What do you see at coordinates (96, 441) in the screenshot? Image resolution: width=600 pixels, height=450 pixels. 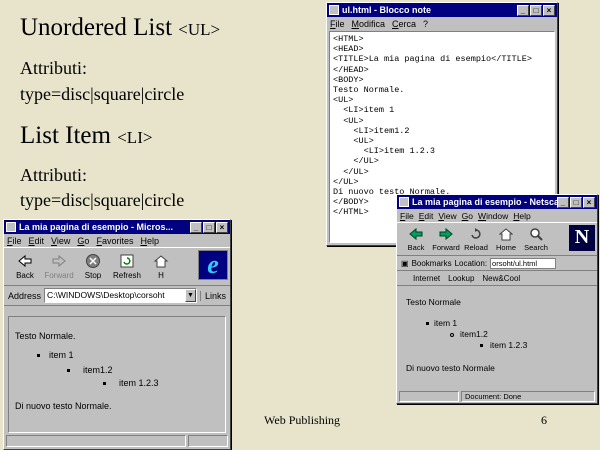 I see `status-pane-main` at bounding box center [96, 441].